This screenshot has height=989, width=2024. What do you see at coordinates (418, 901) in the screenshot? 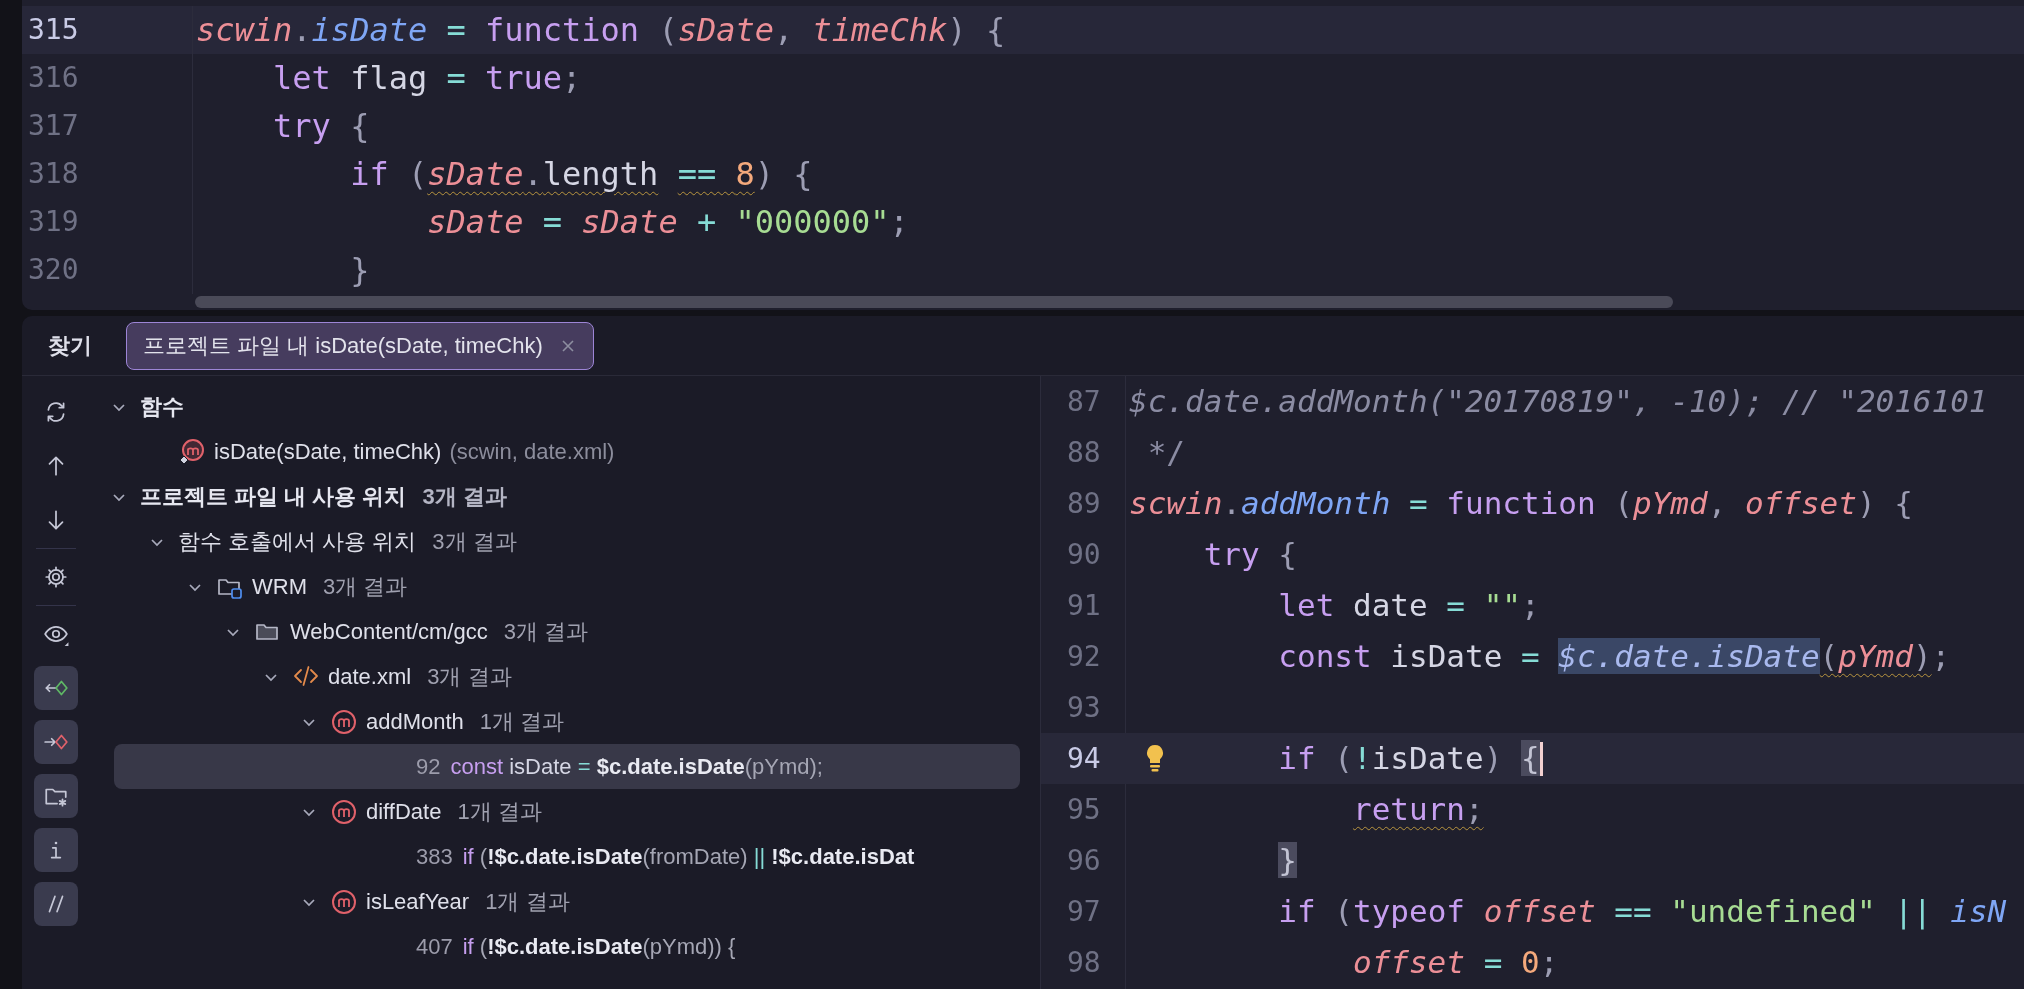
I see `tree-label: isLeafYear` at bounding box center [418, 901].